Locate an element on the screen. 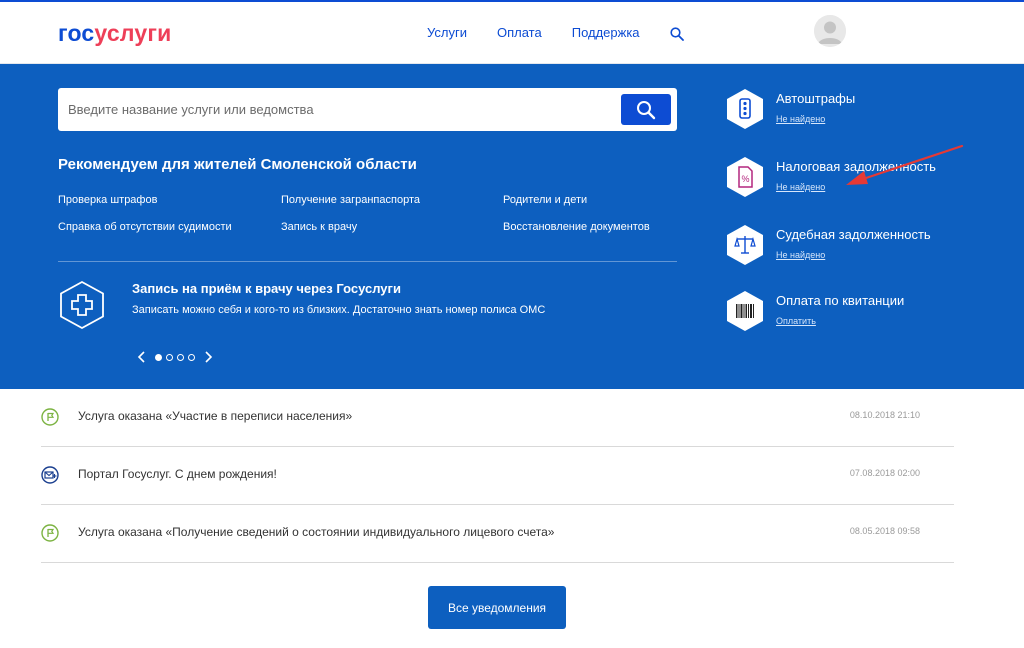  user-silhouette-icon is located at coordinates (830, 31).